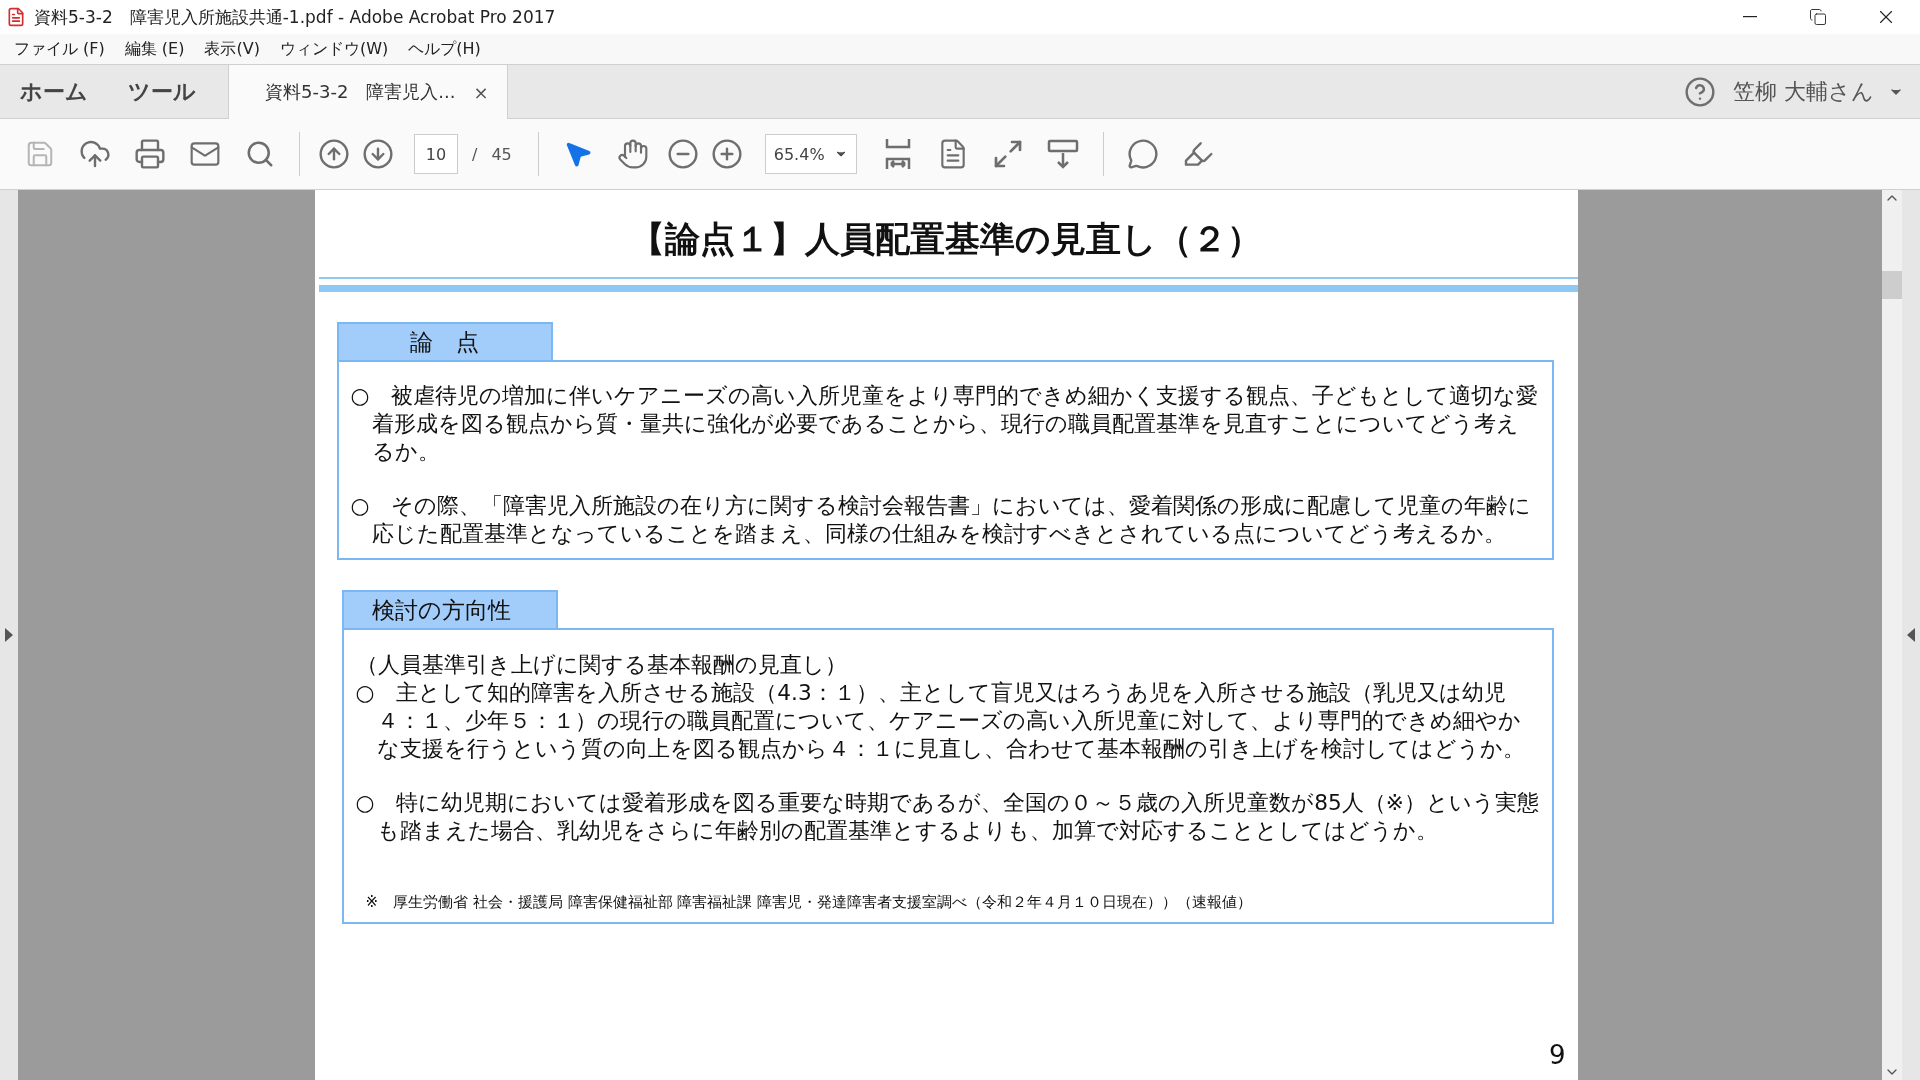  I want to click on bullet-paragraph: ○ 主として知的障害を入所させる施設（4.3：１）、主として盲児又はろうあ児を入所させる施設（乳児又は幼児４：１、少年５：１）の現行の職員配置について、ケアニーズの高い入所児童に対して、より専門的できめ細やかな支援を行うという質の向上を図る観点から４：１に見直し、合わせて基本報酬の引き上げを検討してはどうか。, so click(941, 721).